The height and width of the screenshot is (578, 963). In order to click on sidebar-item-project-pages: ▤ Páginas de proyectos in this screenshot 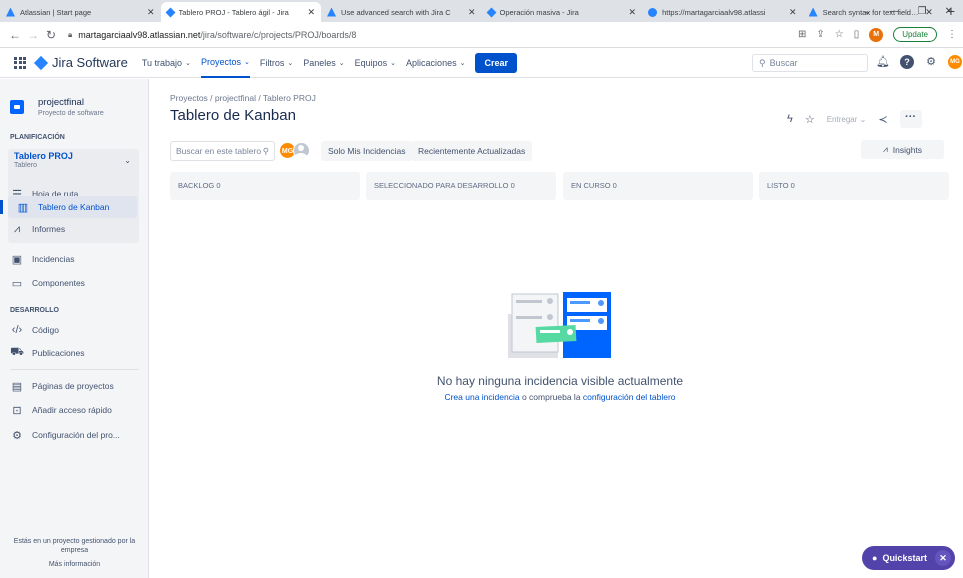, I will do `click(74, 386)`.